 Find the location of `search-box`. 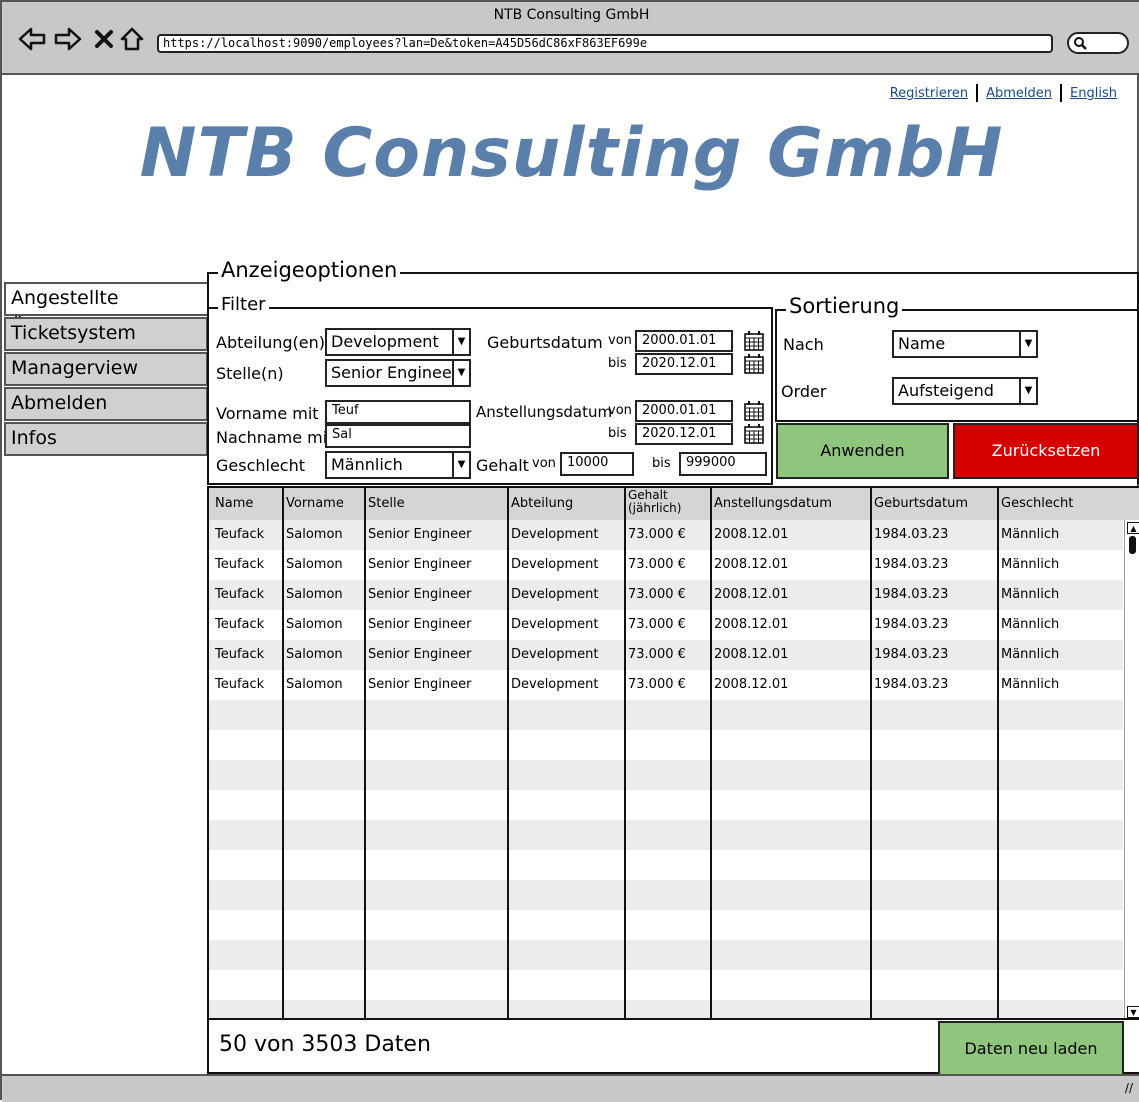

search-box is located at coordinates (1098, 43).